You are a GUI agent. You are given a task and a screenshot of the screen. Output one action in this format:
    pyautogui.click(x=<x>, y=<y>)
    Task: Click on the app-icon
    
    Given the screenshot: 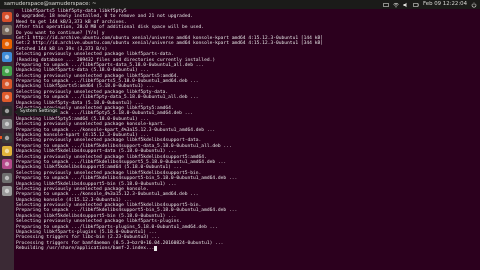 What is the action you would take?
    pyautogui.click(x=7, y=164)
    